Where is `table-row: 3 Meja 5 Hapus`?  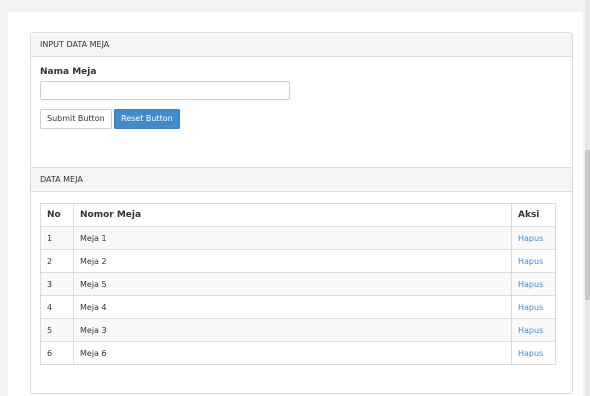 table-row: 3 Meja 5 Hapus is located at coordinates (298, 284).